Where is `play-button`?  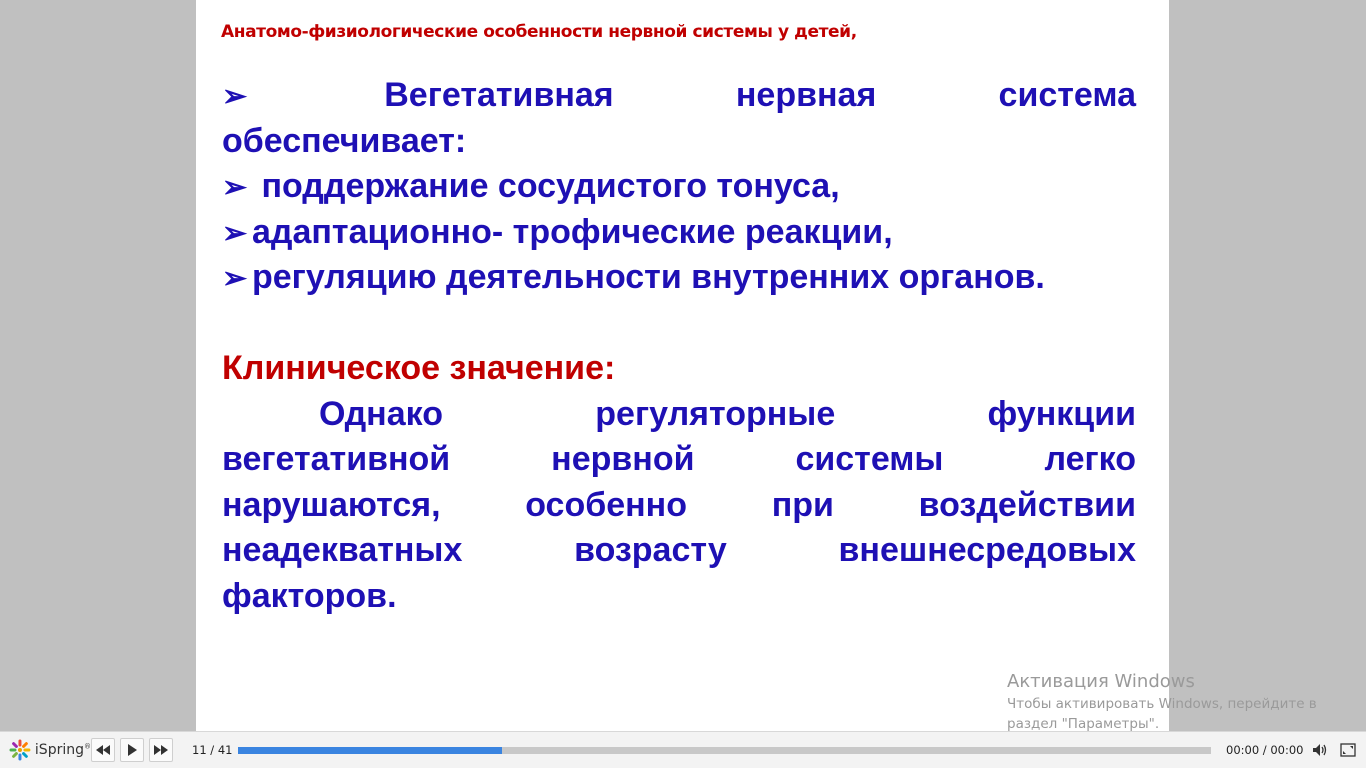
play-button is located at coordinates (132, 750).